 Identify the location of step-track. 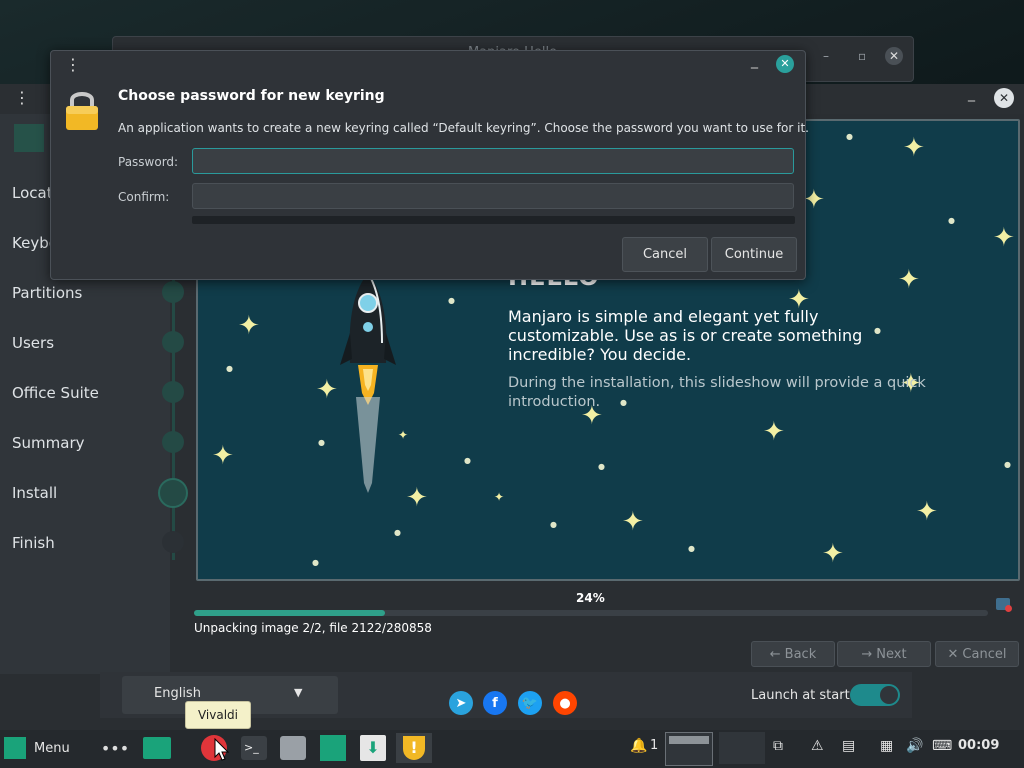
(173, 420).